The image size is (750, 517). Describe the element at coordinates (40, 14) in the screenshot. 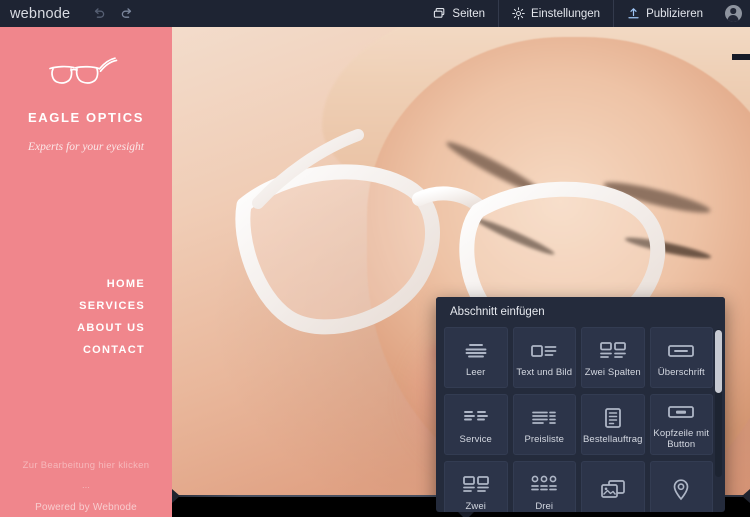

I see `webnode-logo: webnode` at that location.